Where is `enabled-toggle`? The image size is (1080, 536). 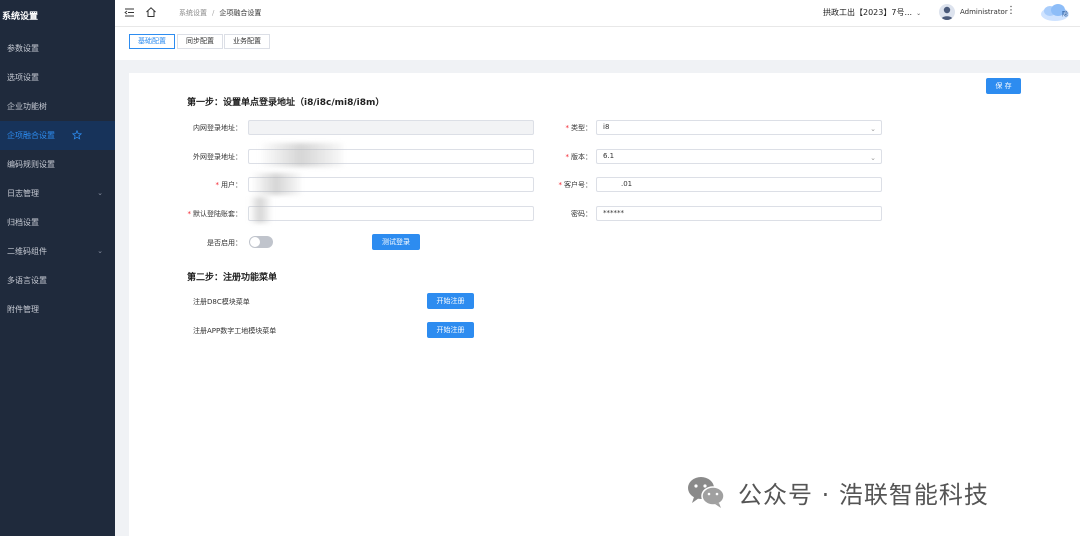 enabled-toggle is located at coordinates (261, 242).